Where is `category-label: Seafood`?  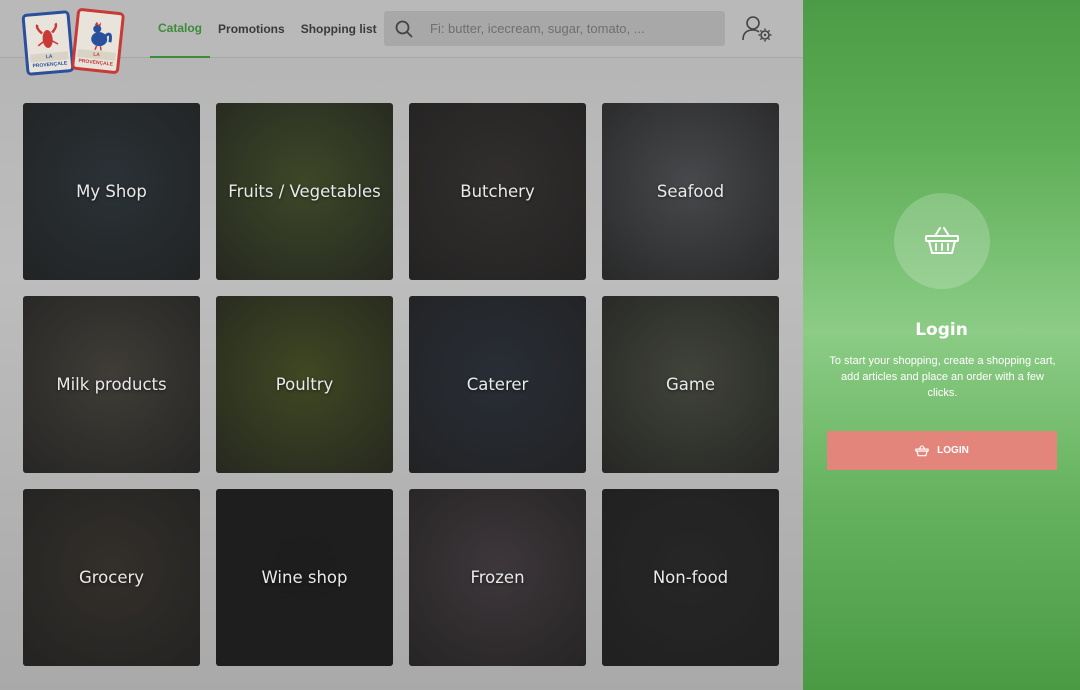
category-label: Seafood is located at coordinates (690, 191).